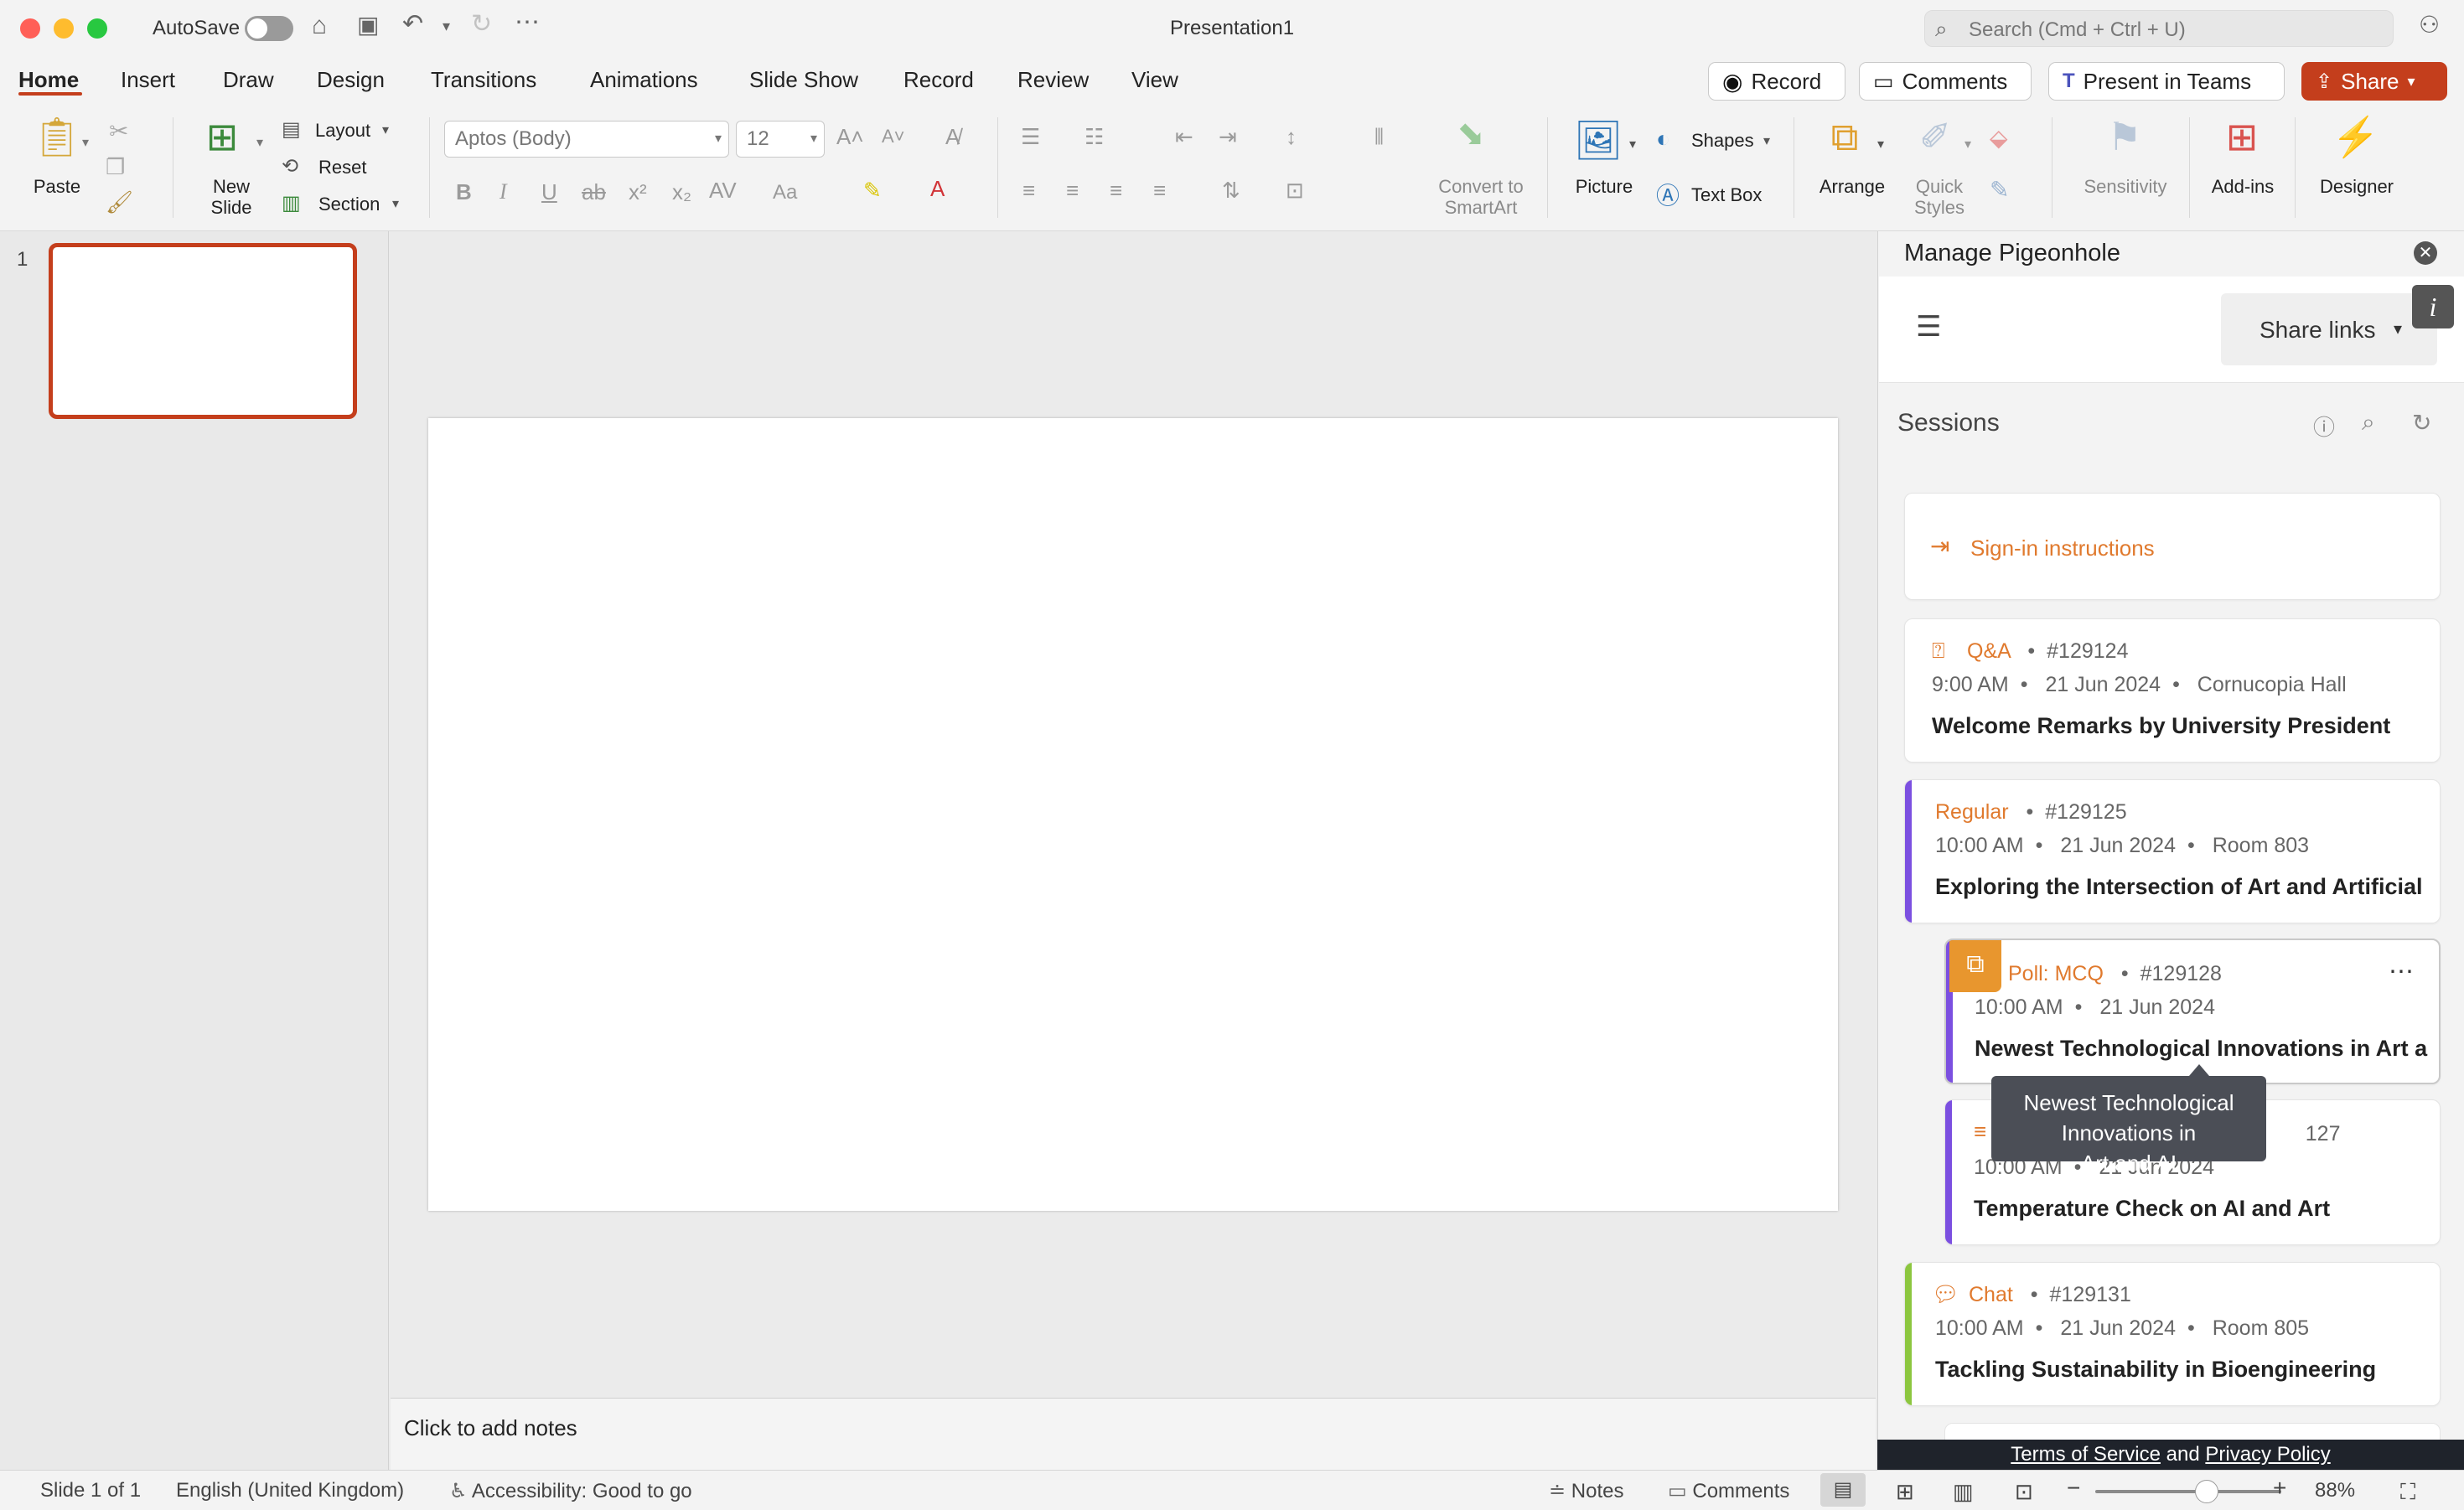 The image size is (2464, 1510). Describe the element at coordinates (1722, 140) in the screenshot. I see `shapes-button: Shapes` at that location.